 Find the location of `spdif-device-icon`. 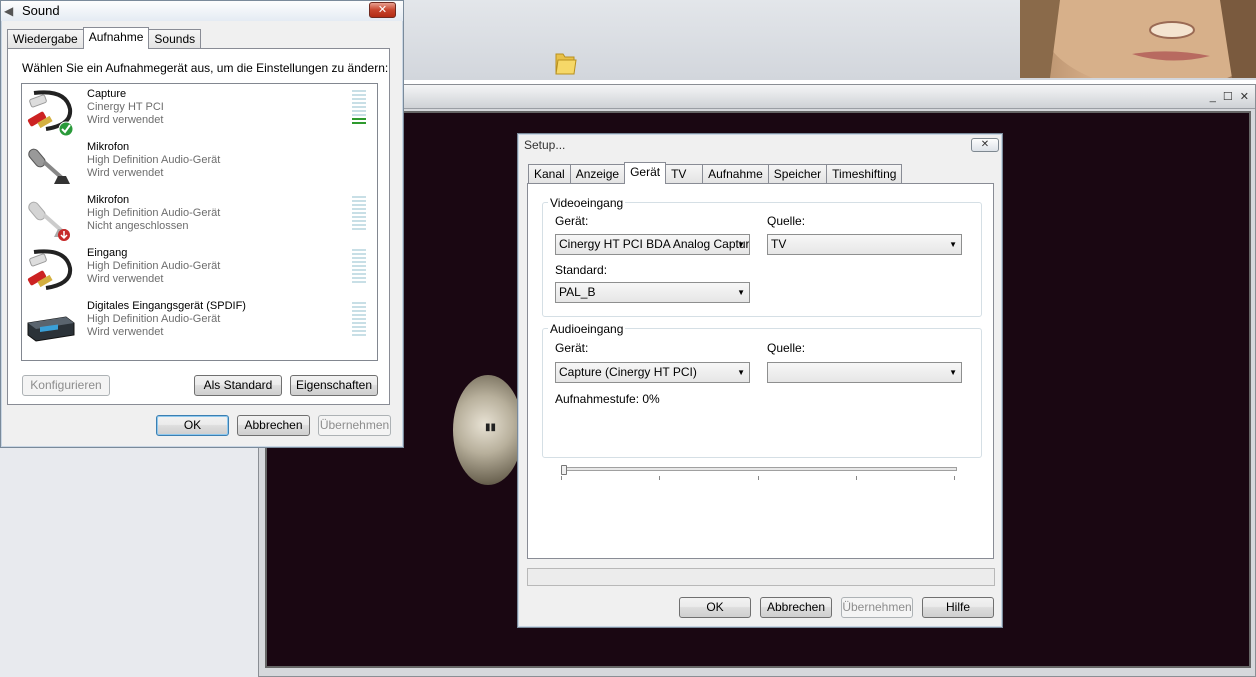

spdif-device-icon is located at coordinates (51, 325).